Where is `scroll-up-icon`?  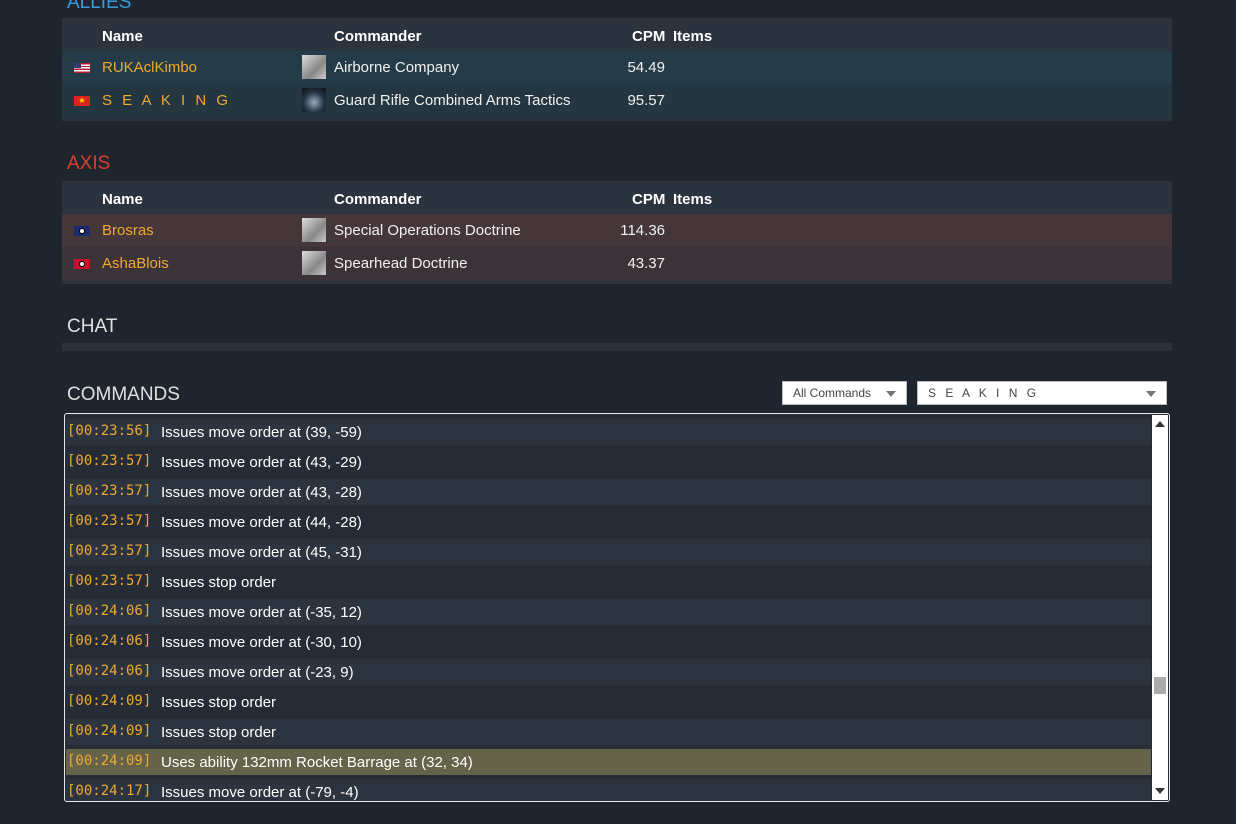 scroll-up-icon is located at coordinates (1160, 424).